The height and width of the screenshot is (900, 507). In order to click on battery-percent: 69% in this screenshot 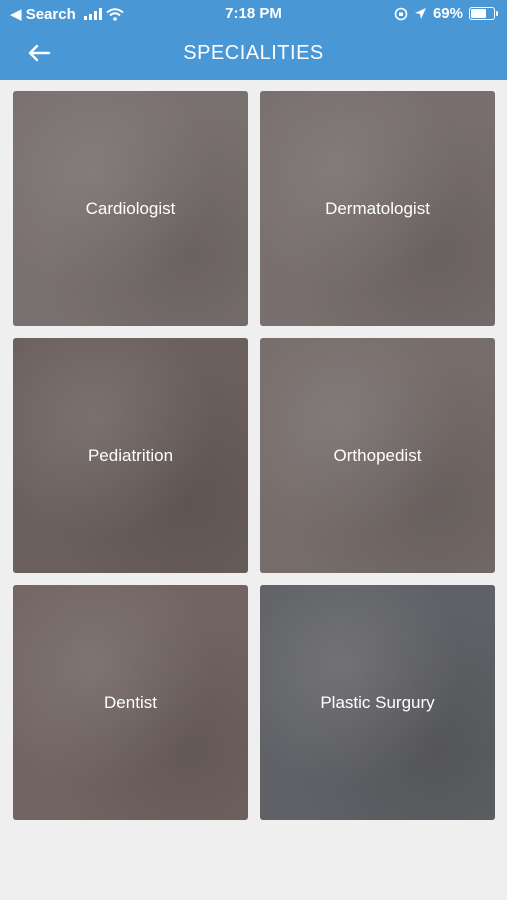, I will do `click(447, 13)`.